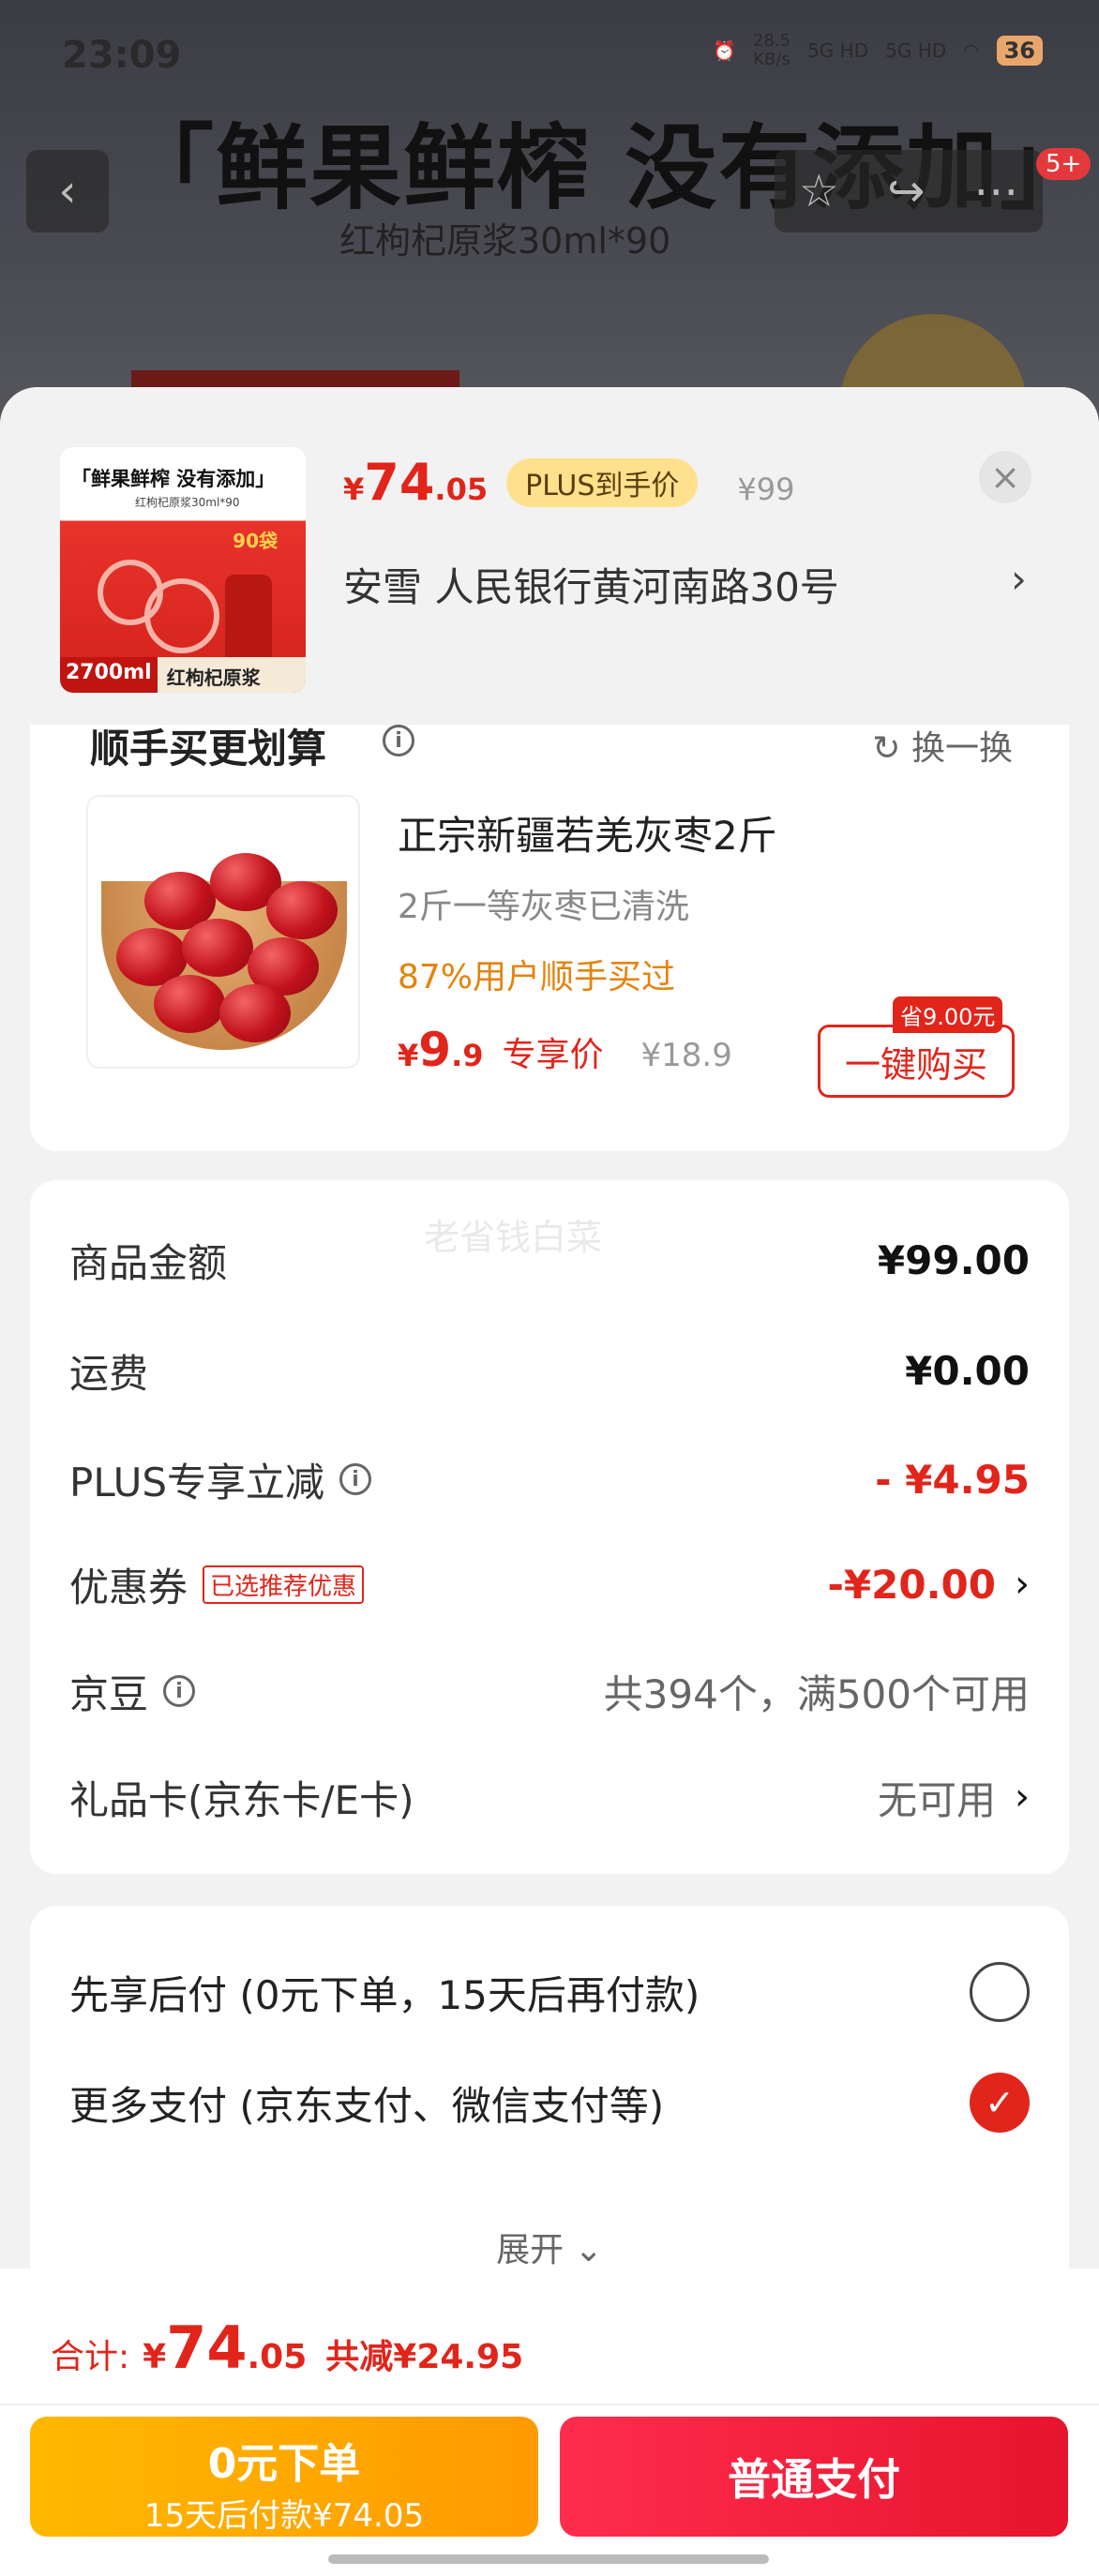 This screenshot has height=2576, width=1099. I want to click on more-icon: ⋯, so click(995, 191).